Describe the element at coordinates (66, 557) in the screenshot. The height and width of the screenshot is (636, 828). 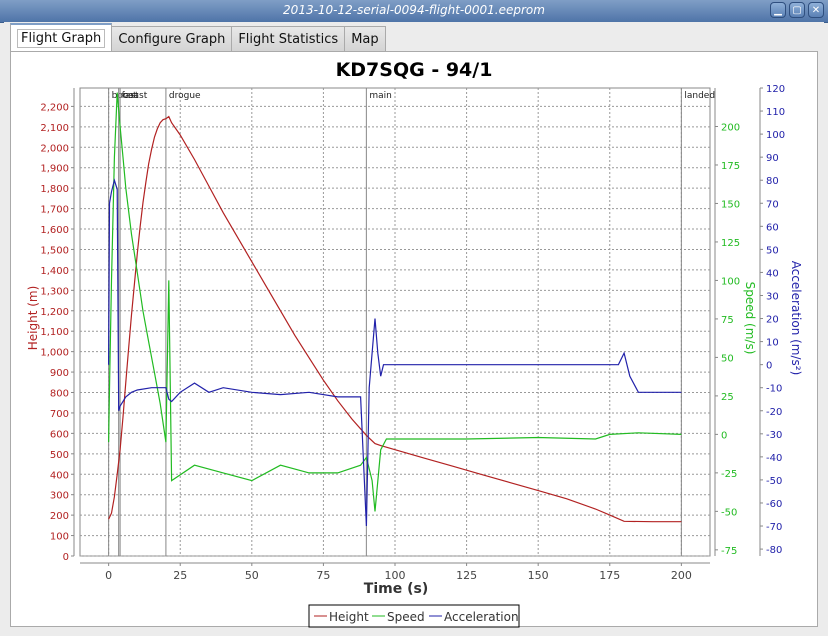
I see `height-tick-label: 0` at that location.